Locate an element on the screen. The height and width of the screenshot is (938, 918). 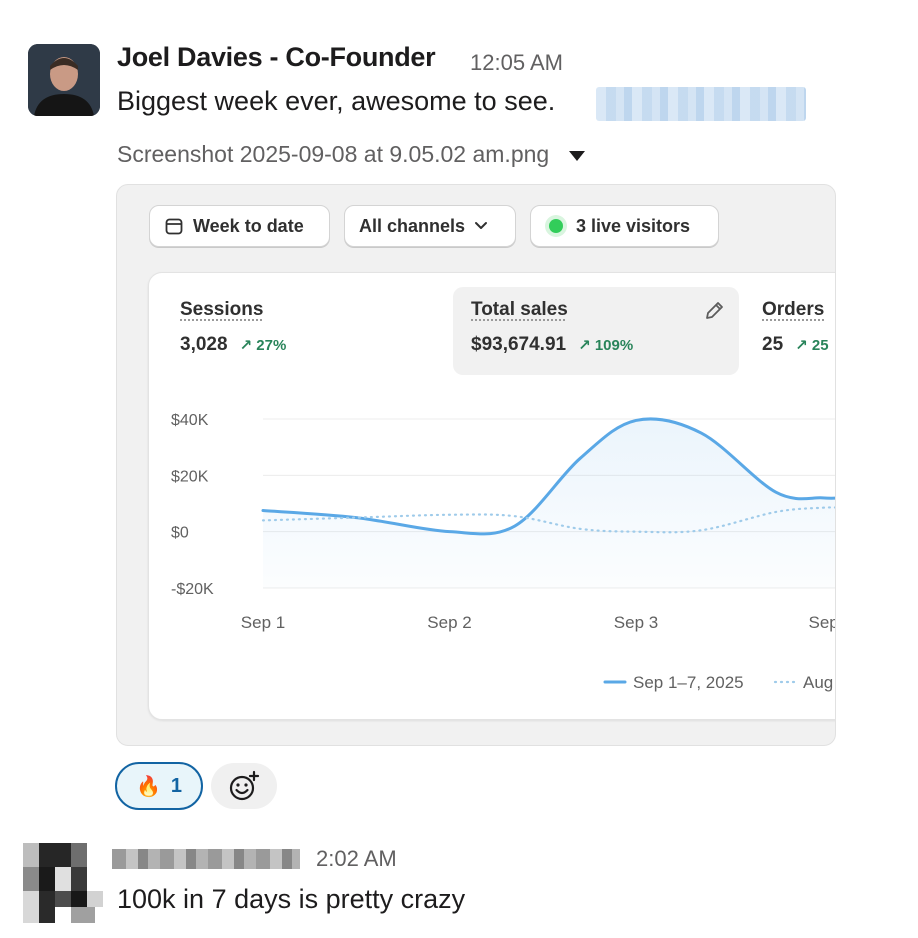
add-emoji-icon is located at coordinates (244, 785).